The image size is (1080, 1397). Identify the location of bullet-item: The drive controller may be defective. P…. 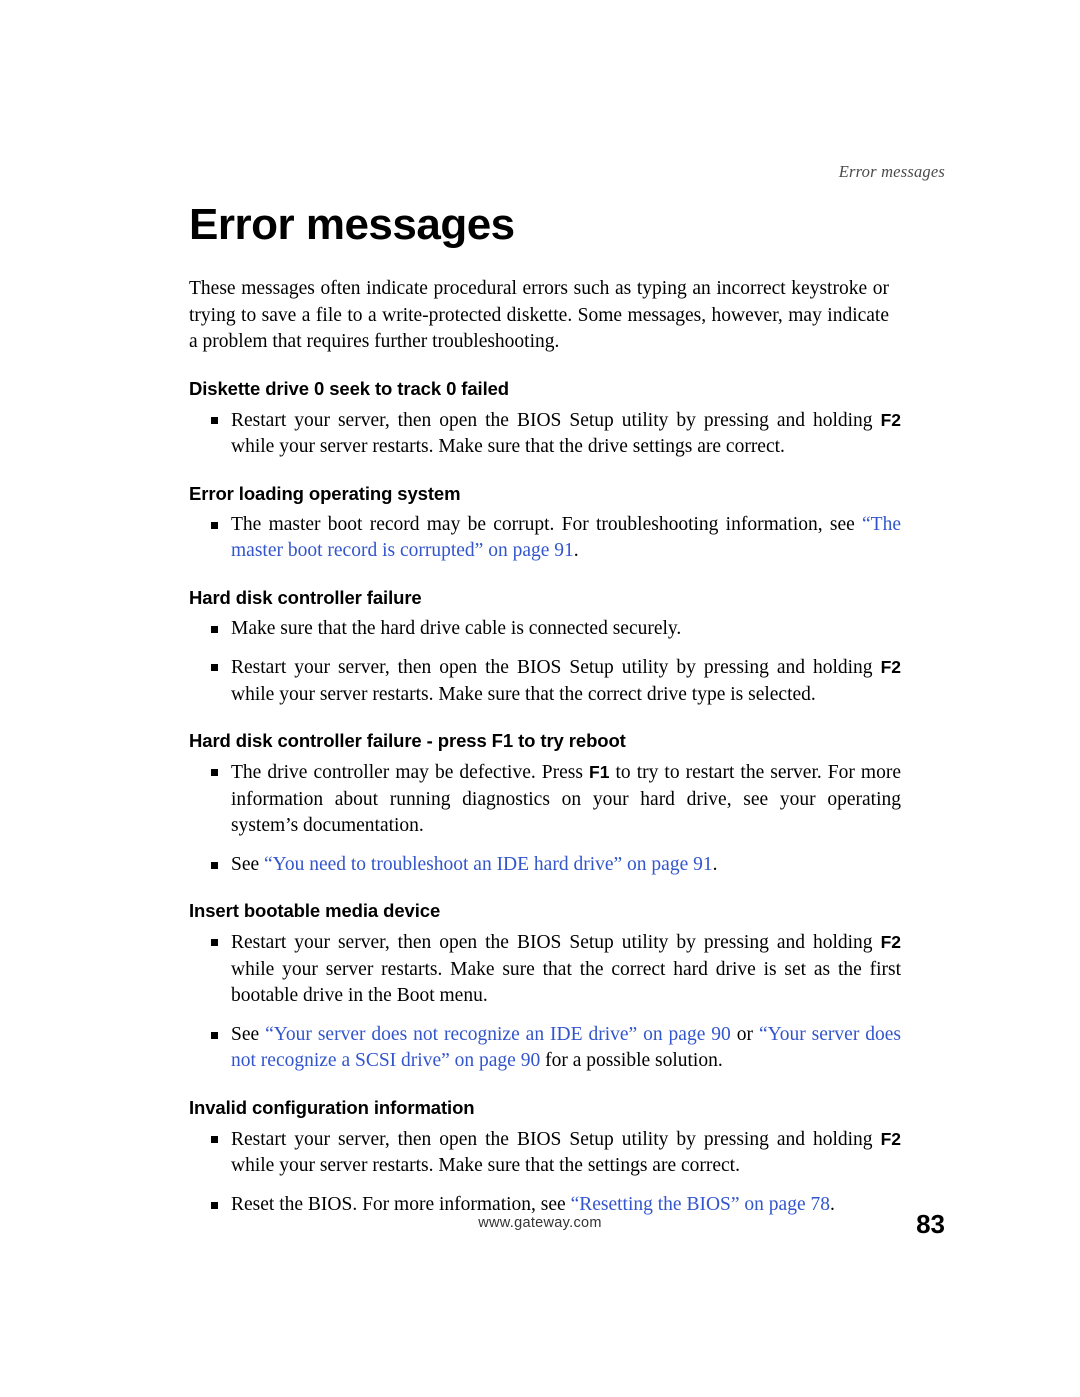
(545, 799).